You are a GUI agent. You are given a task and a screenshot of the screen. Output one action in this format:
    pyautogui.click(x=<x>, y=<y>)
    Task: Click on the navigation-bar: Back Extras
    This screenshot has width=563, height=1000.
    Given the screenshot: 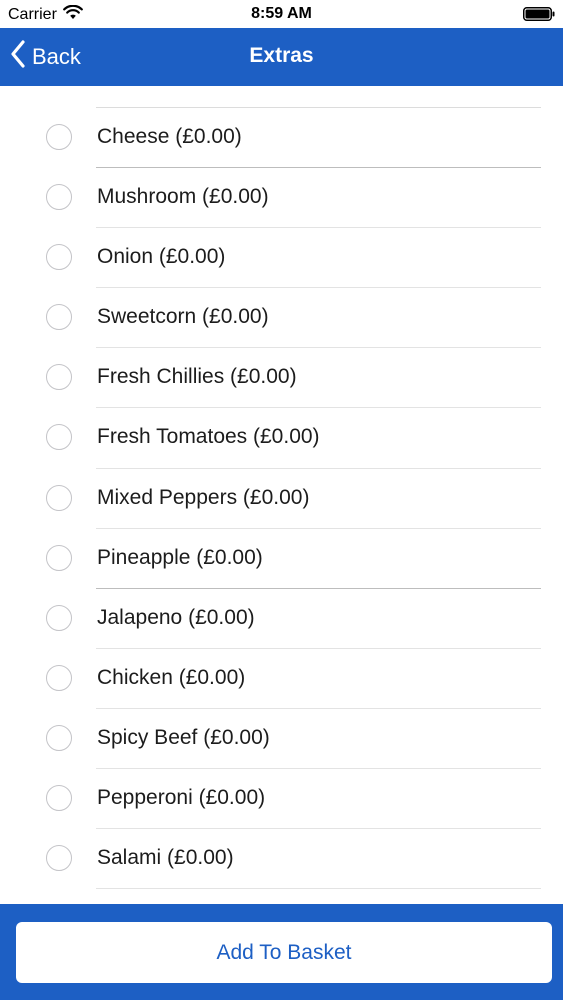 What is the action you would take?
    pyautogui.click(x=281, y=57)
    